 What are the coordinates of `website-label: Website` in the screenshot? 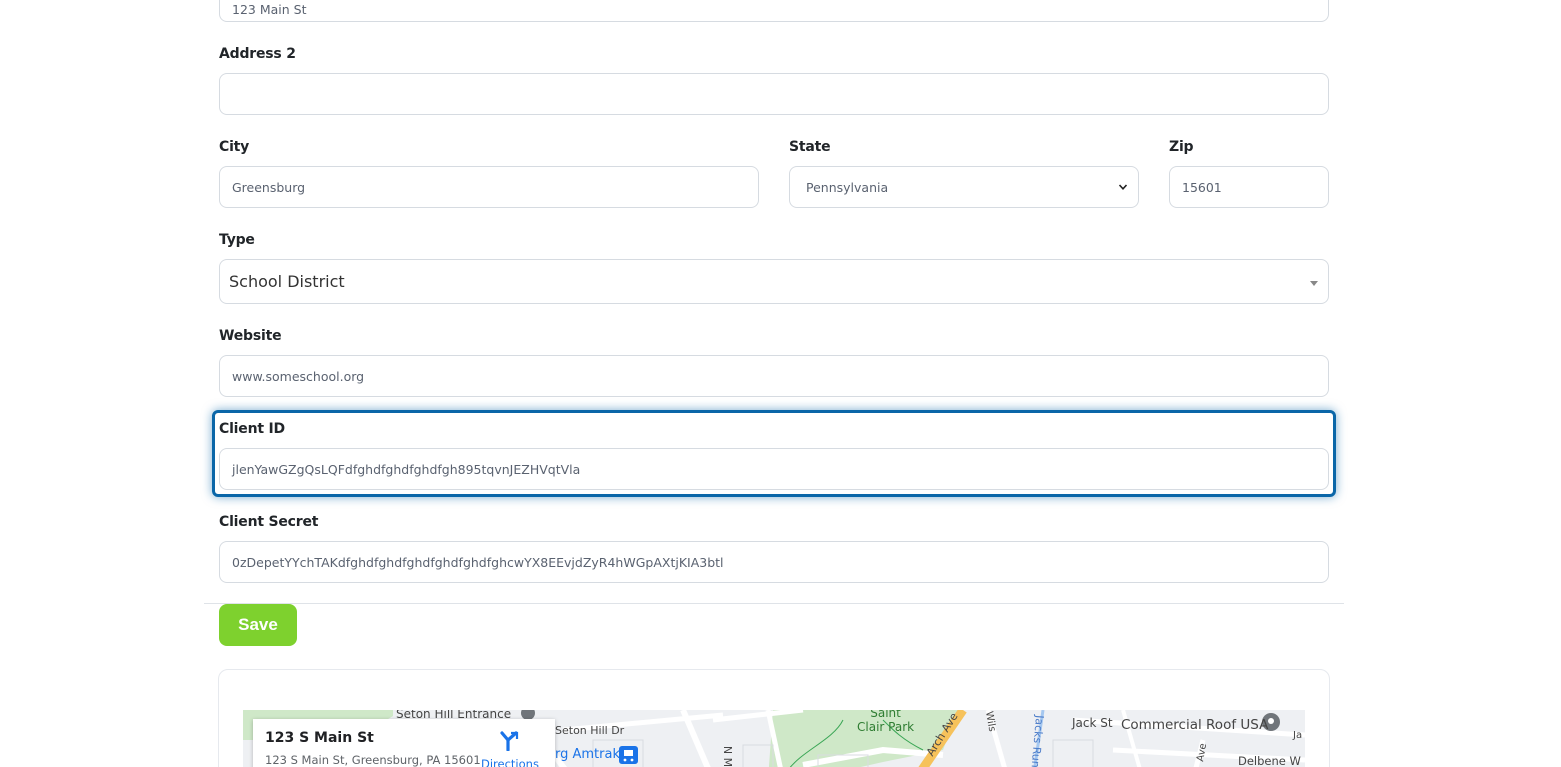 It's located at (250, 336).